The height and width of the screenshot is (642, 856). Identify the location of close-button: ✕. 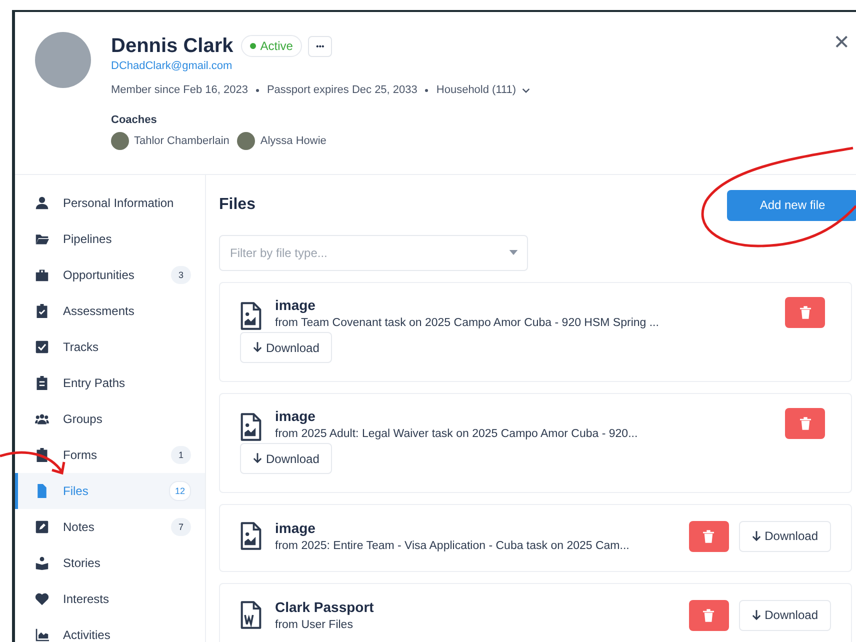
(841, 42).